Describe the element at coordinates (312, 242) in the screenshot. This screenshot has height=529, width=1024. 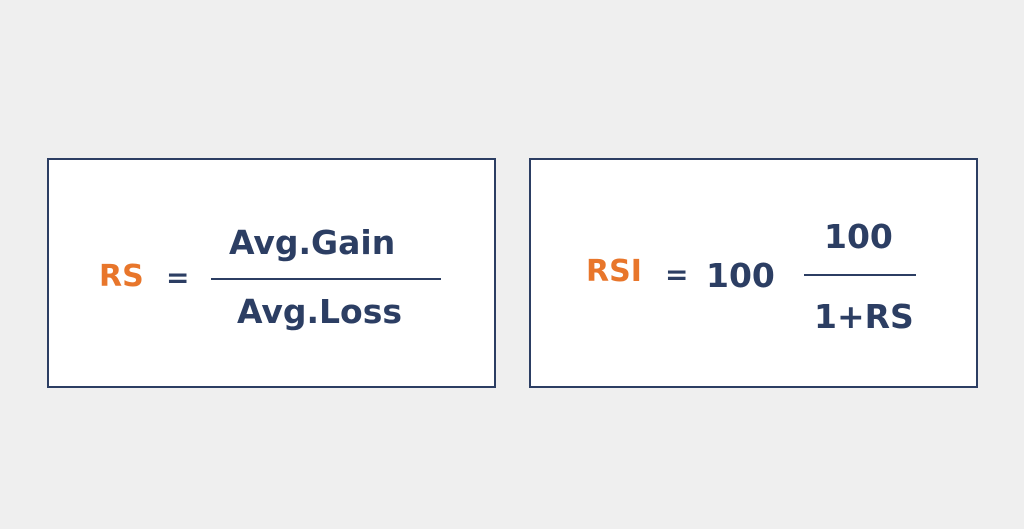
I see `rs-numerator: Avg.Gain` at that location.